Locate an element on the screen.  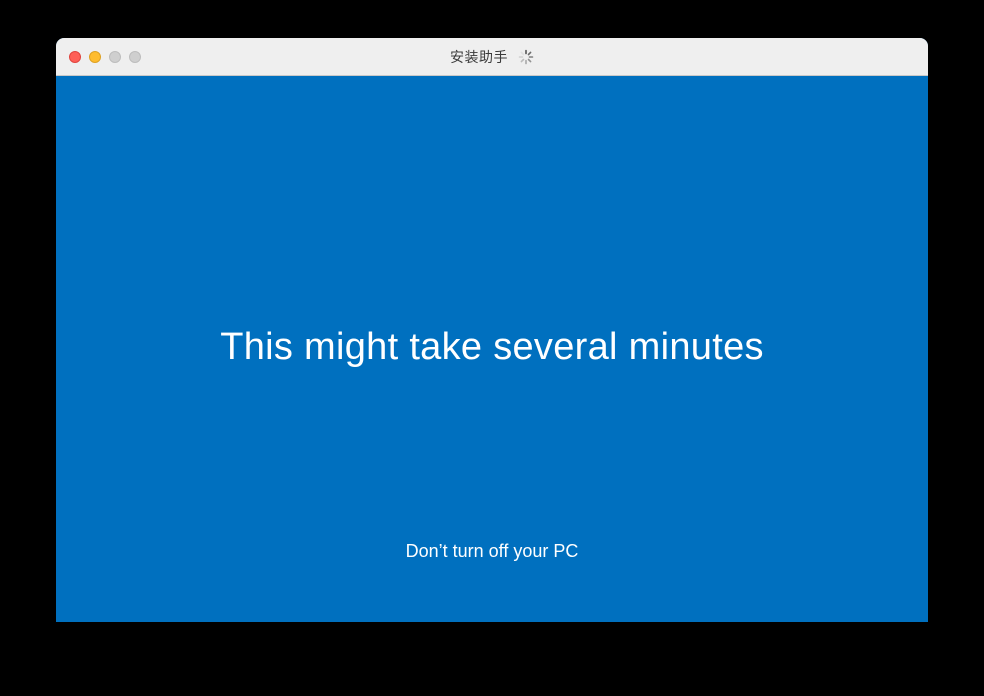
power-warning-text: Don’t turn off your PC is located at coordinates (492, 551).